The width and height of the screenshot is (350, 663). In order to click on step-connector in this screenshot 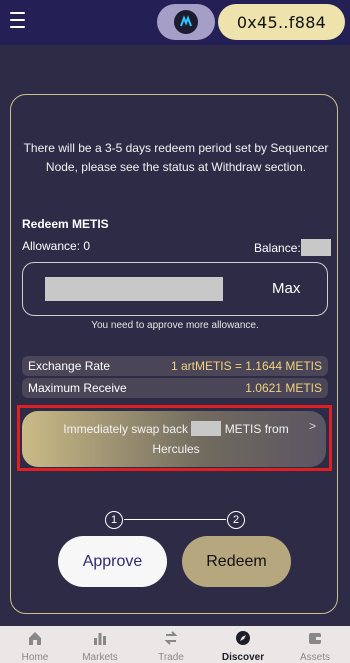, I will do `click(175, 519)`.